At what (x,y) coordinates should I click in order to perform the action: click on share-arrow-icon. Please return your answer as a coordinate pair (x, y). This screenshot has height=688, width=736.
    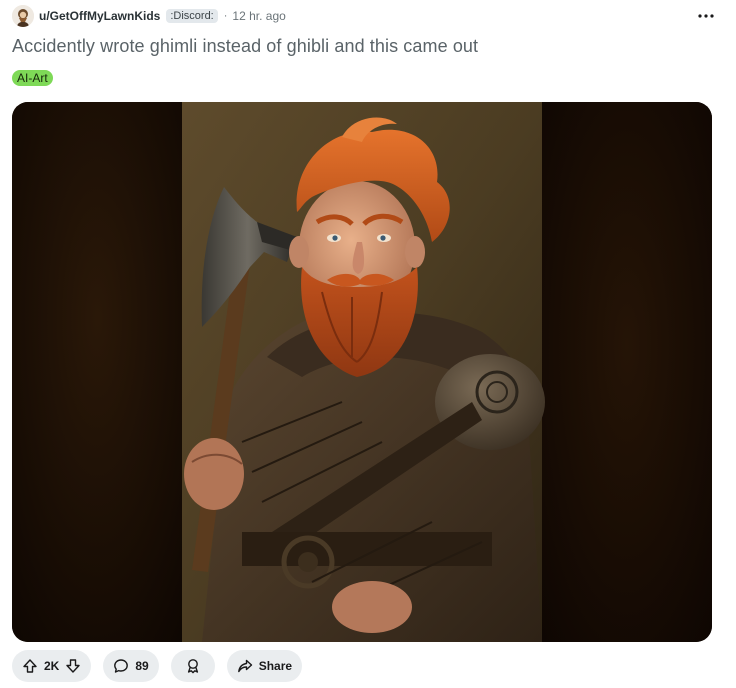
    Looking at the image, I should click on (244, 666).